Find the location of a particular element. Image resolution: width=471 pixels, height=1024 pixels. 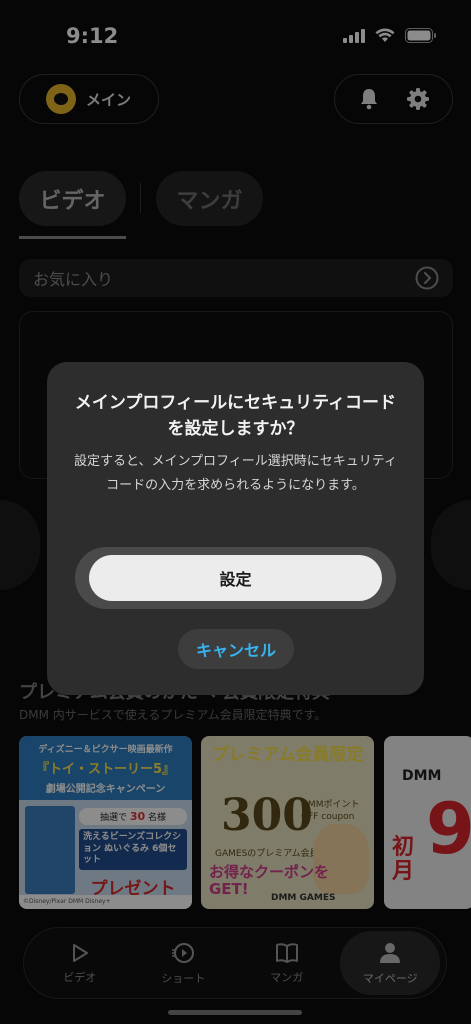

cancel-button: キャンセル is located at coordinates (236, 649).